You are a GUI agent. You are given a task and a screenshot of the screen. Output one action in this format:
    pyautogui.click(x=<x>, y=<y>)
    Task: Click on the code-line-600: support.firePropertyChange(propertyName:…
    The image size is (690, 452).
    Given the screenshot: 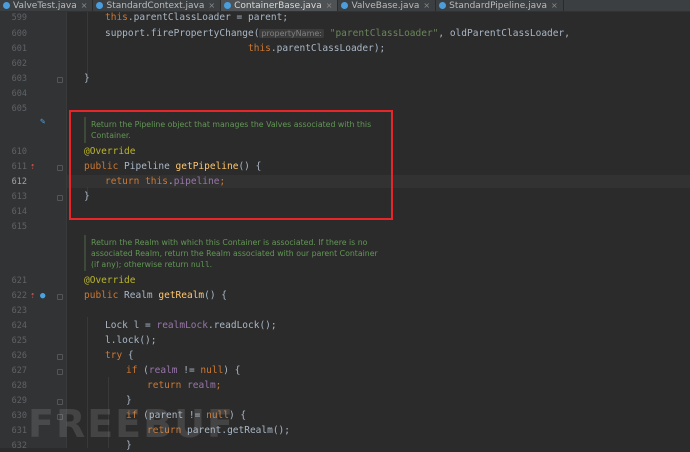 What is the action you would take?
    pyautogui.click(x=337, y=34)
    